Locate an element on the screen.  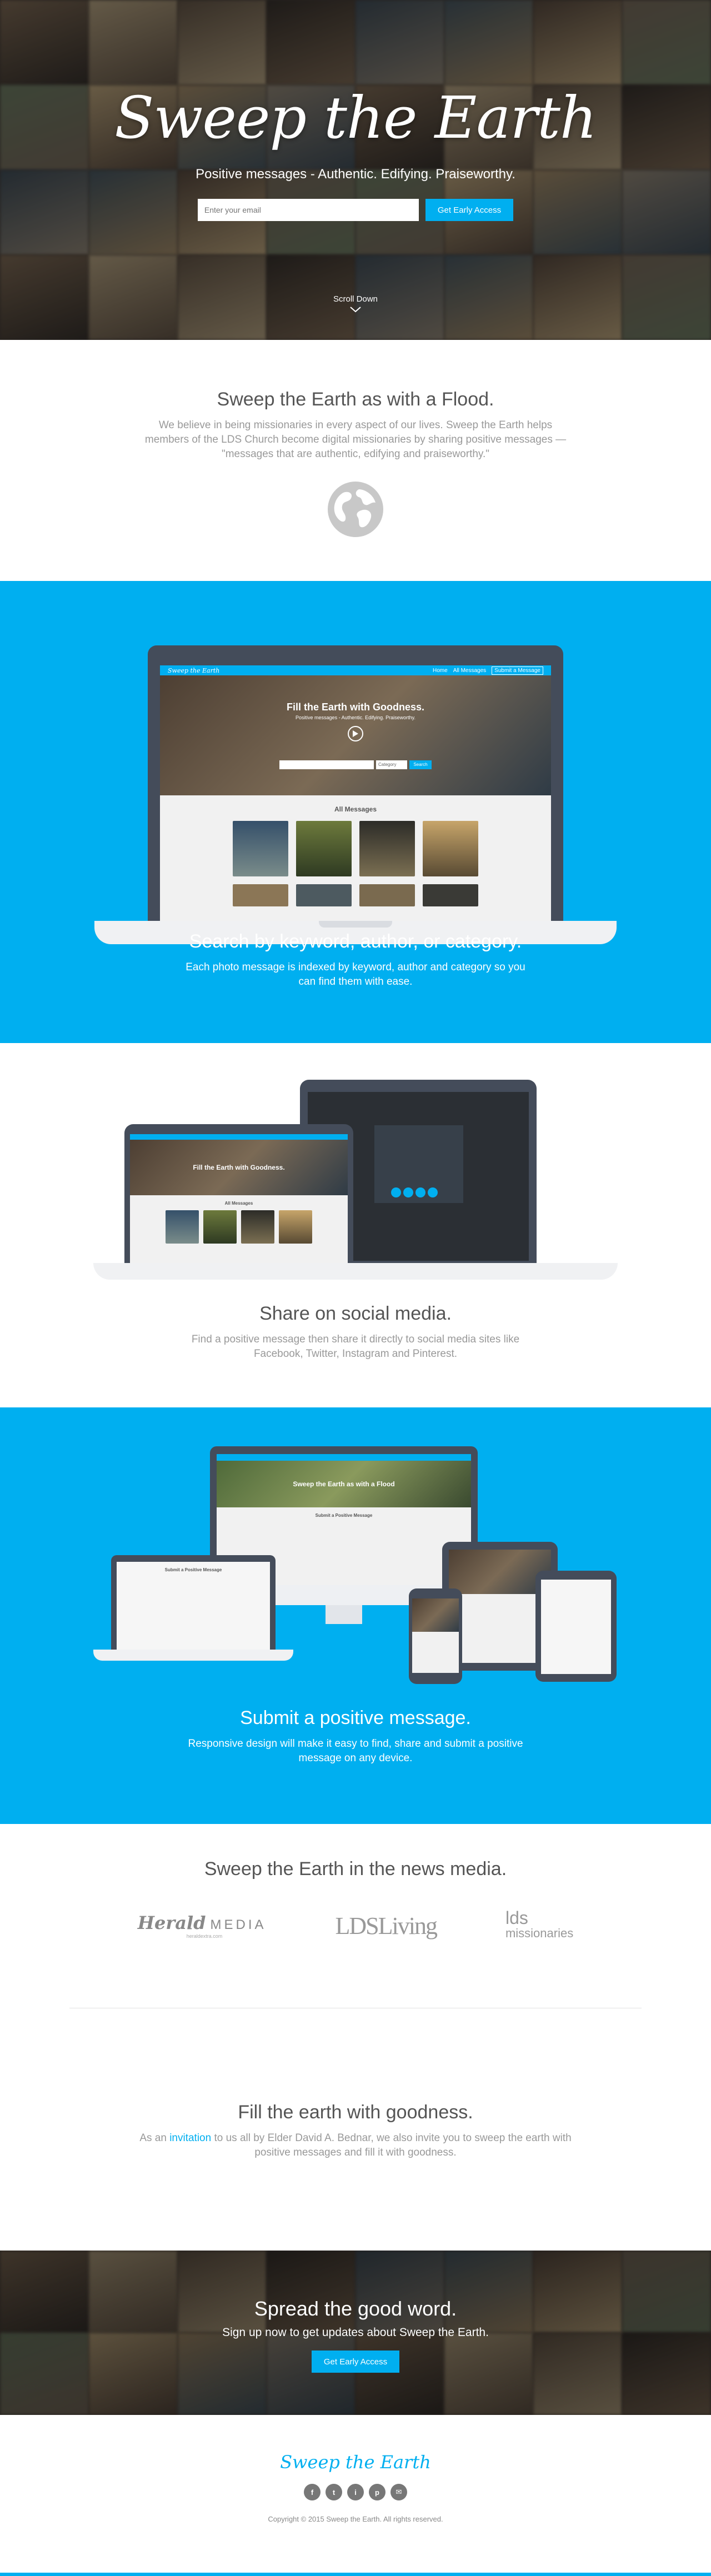
invitation-link: invitation is located at coordinates (190, 2138).